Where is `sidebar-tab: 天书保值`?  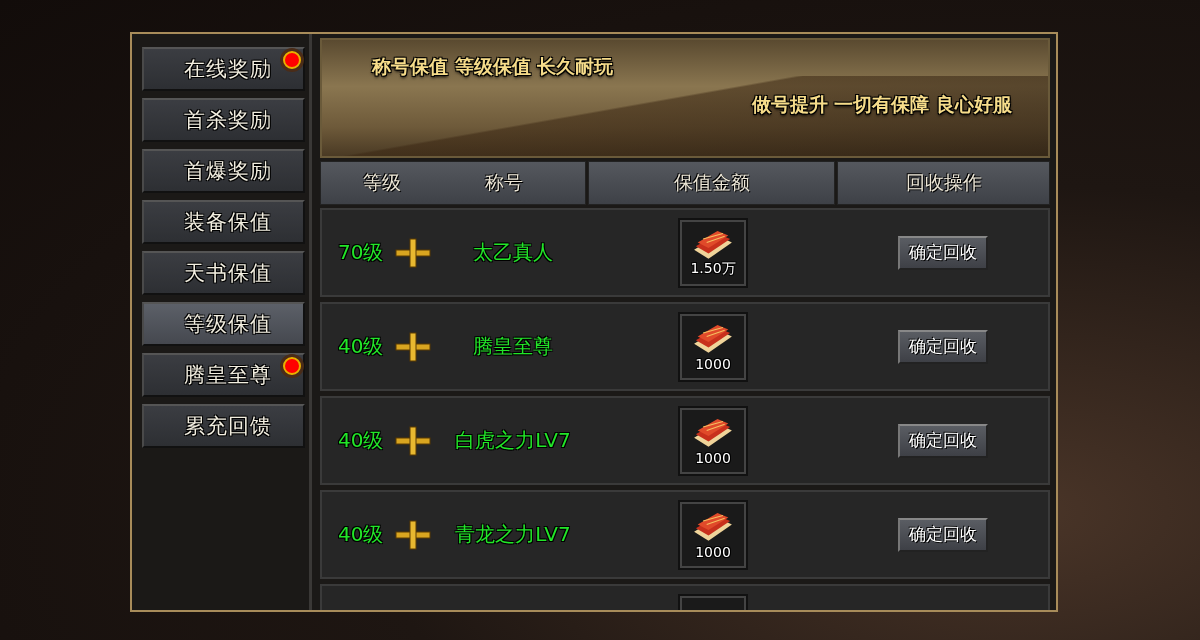
sidebar-tab: 天书保值 is located at coordinates (223, 273).